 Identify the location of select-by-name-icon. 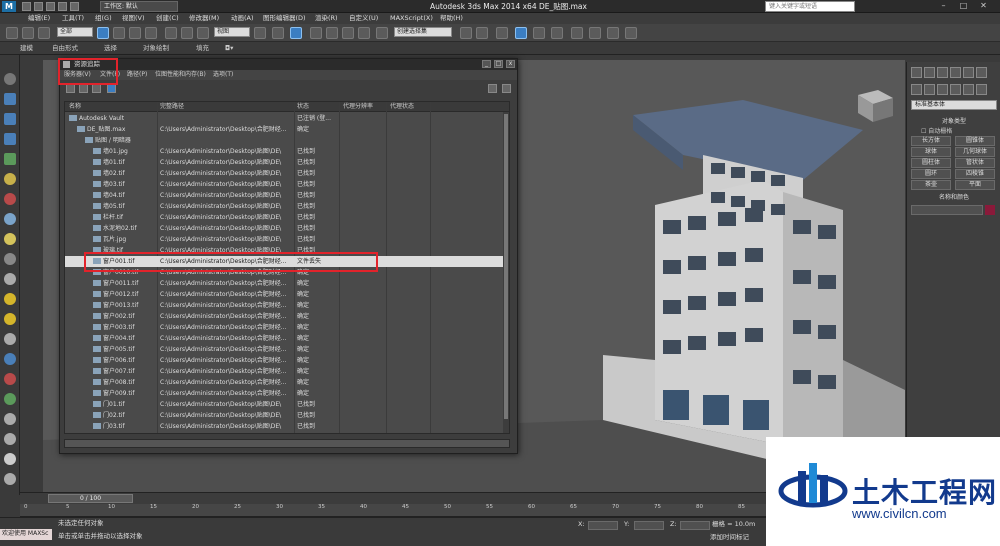
(119, 33).